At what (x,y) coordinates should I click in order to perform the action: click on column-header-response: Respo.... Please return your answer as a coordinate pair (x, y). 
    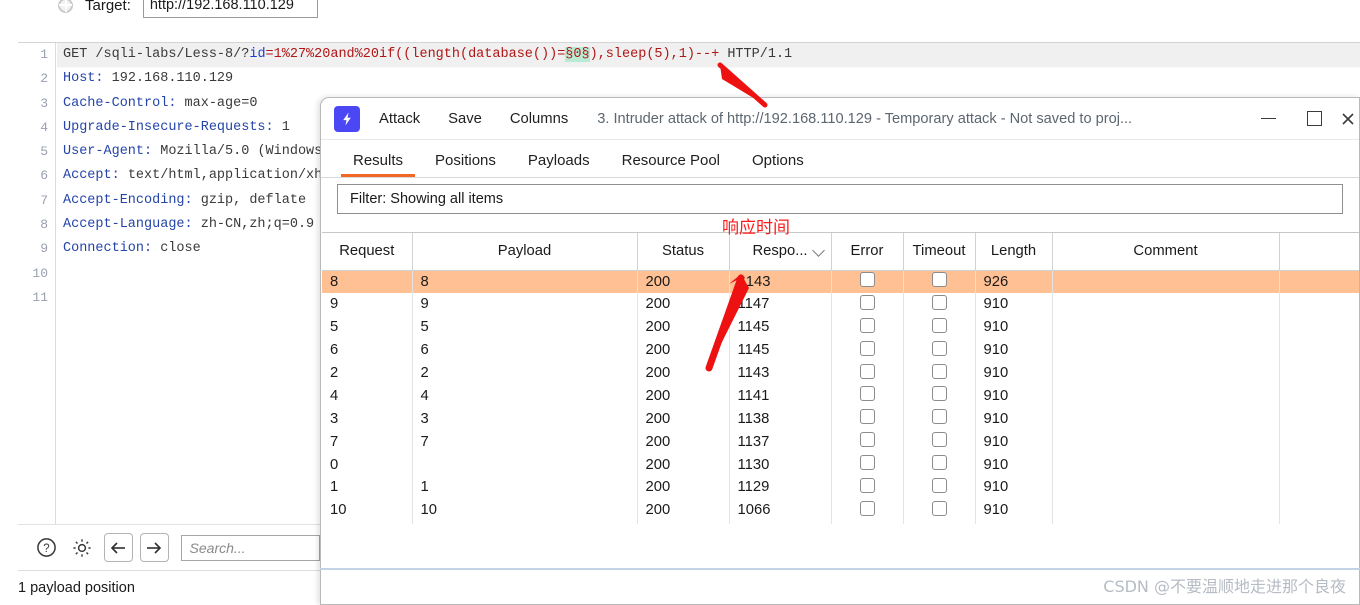
    Looking at the image, I should click on (780, 252).